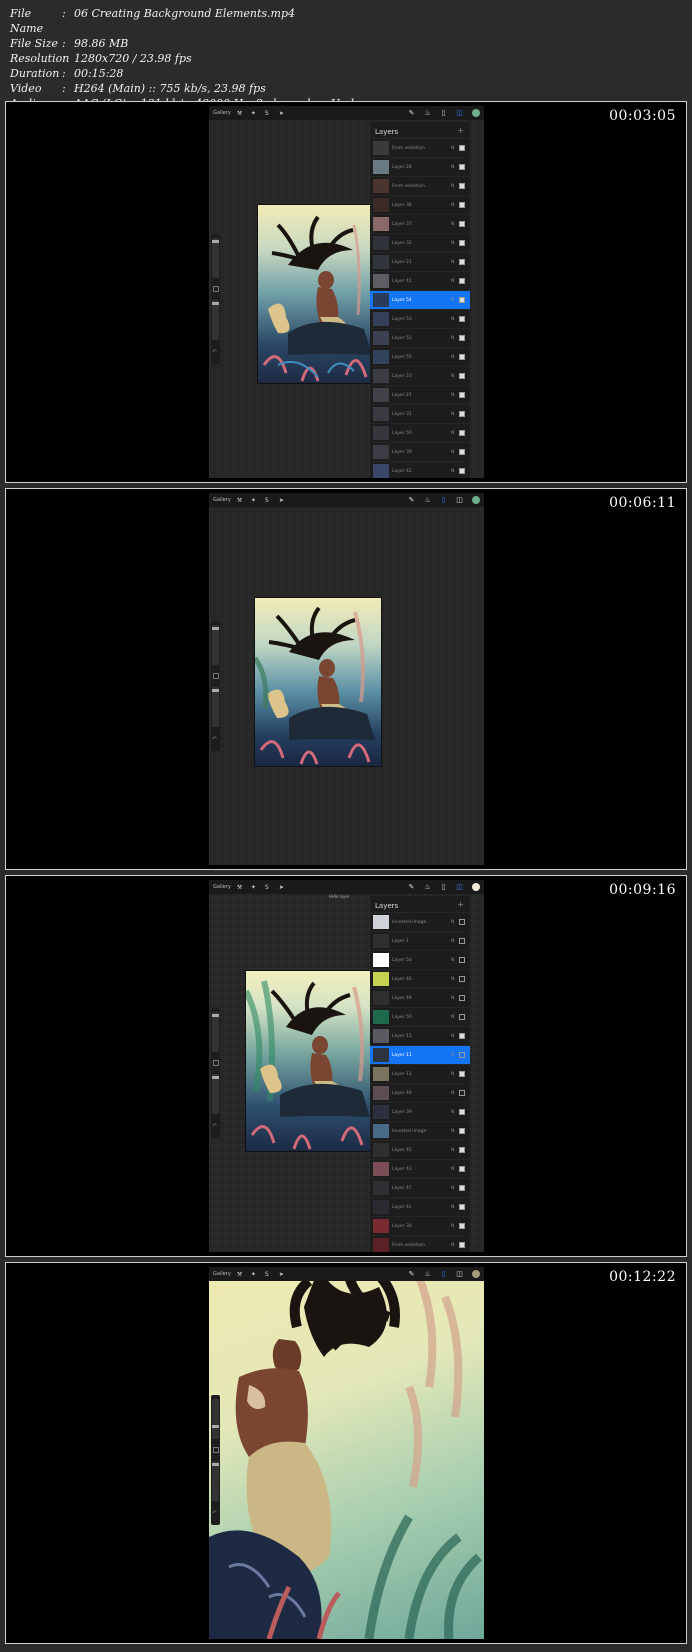  What do you see at coordinates (420, 940) in the screenshot?
I see `layer-row: Layer 1 N` at bounding box center [420, 940].